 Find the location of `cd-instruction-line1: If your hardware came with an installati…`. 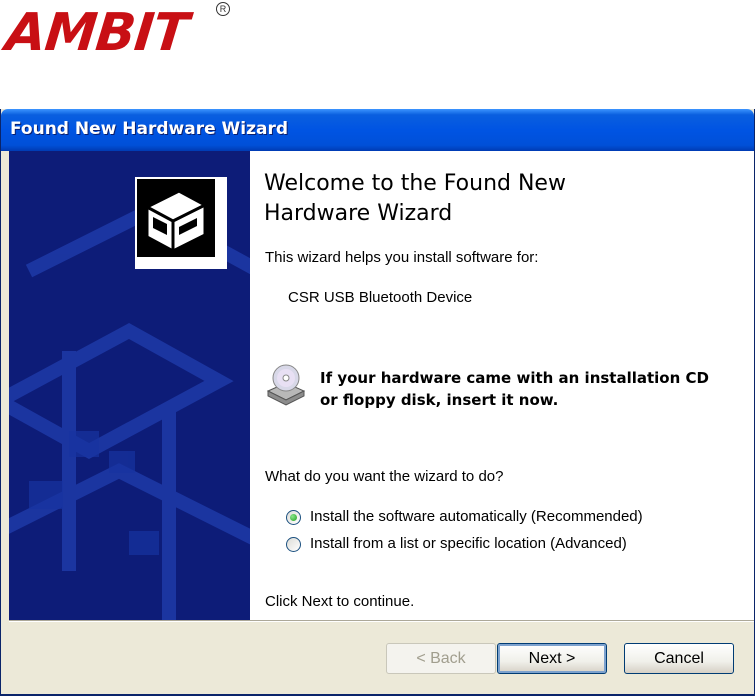

cd-instruction-line1: If your hardware came with an installati… is located at coordinates (514, 378).